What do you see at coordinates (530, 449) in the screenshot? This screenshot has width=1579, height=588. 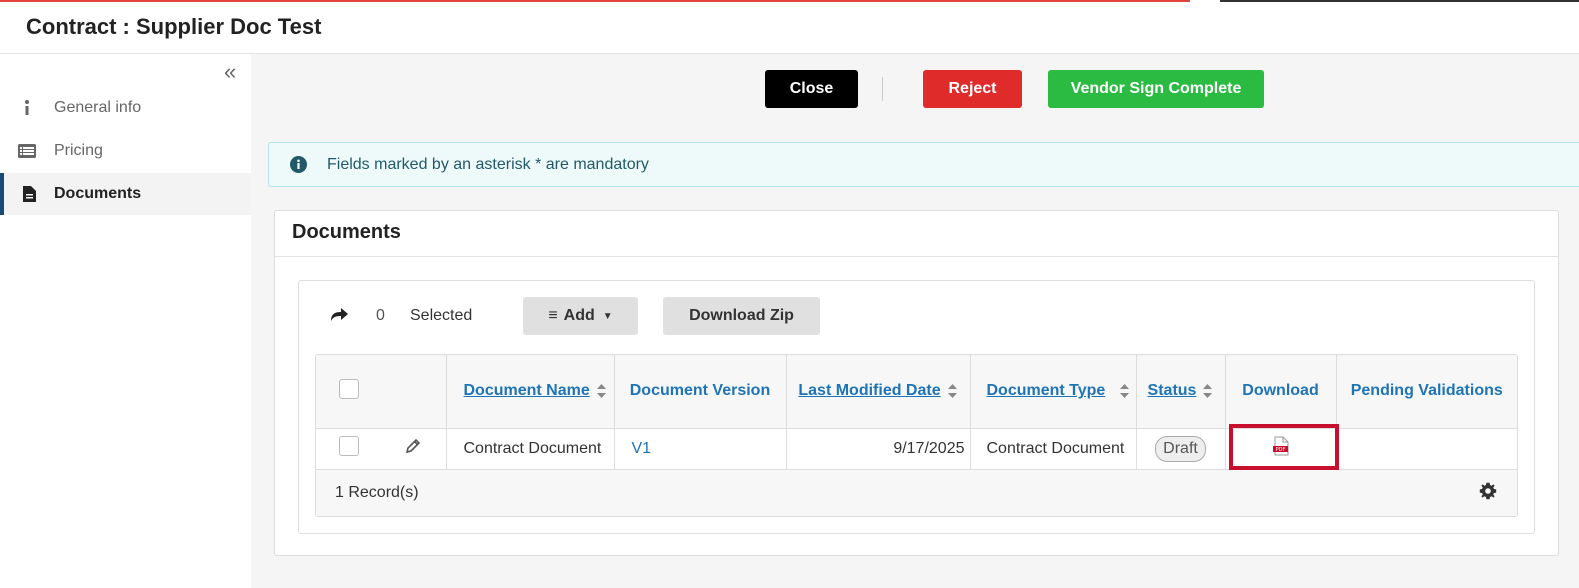 I see `cell-document-name: Contract Document` at bounding box center [530, 449].